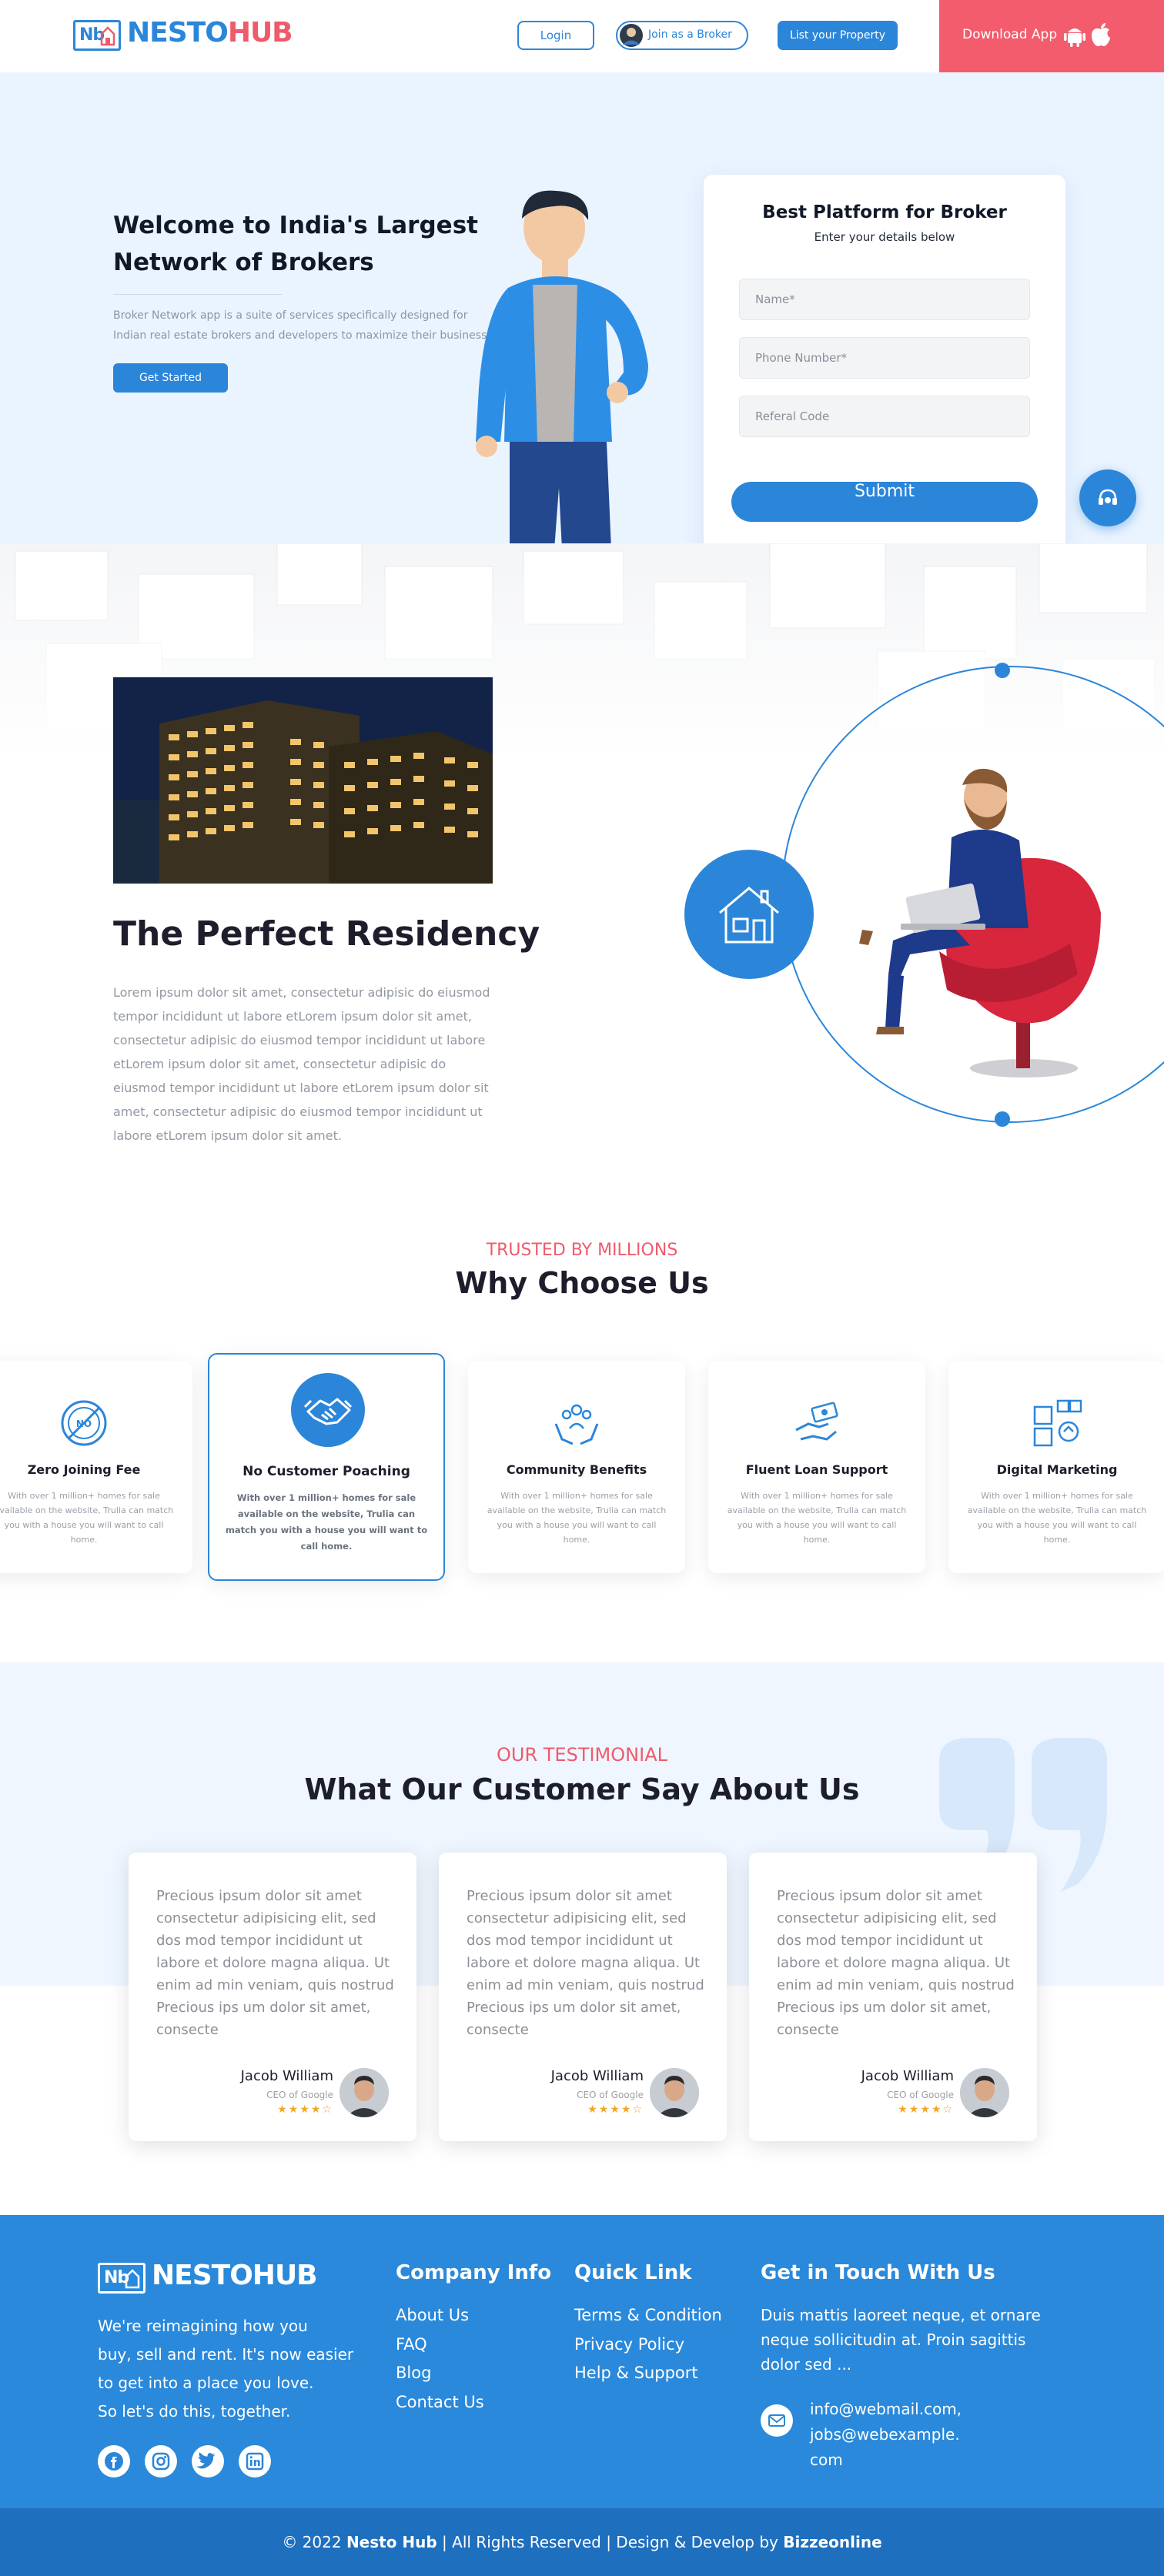  Describe the element at coordinates (886, 2460) in the screenshot. I see `email-line: com` at that location.